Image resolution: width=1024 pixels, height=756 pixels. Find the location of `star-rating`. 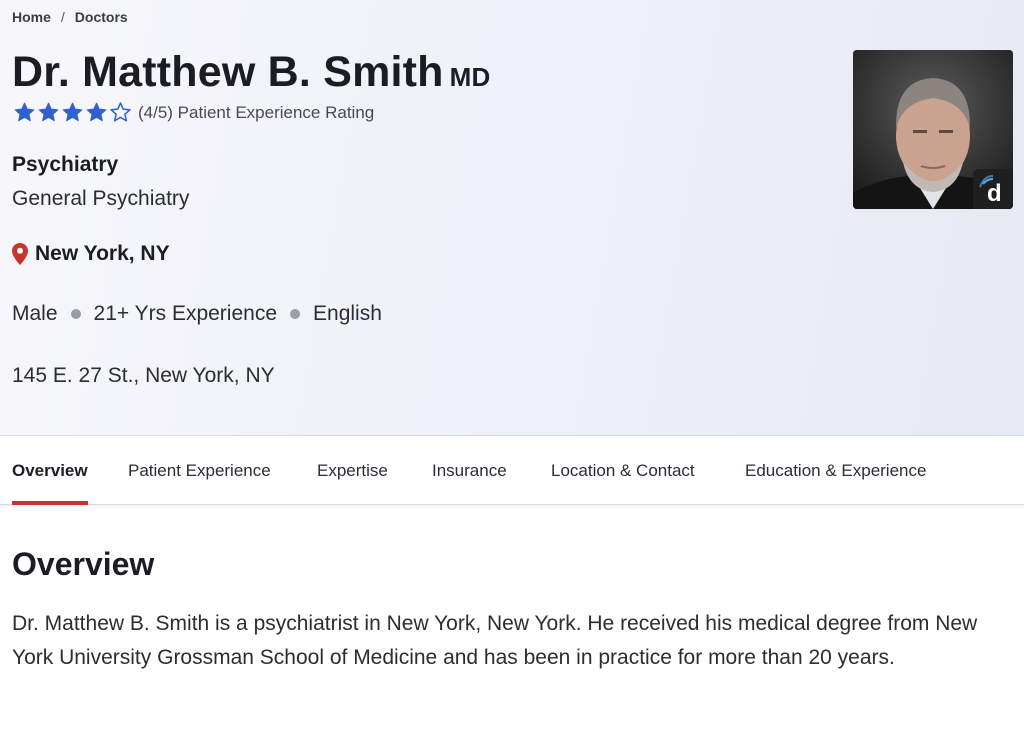

star-rating is located at coordinates (72, 112).